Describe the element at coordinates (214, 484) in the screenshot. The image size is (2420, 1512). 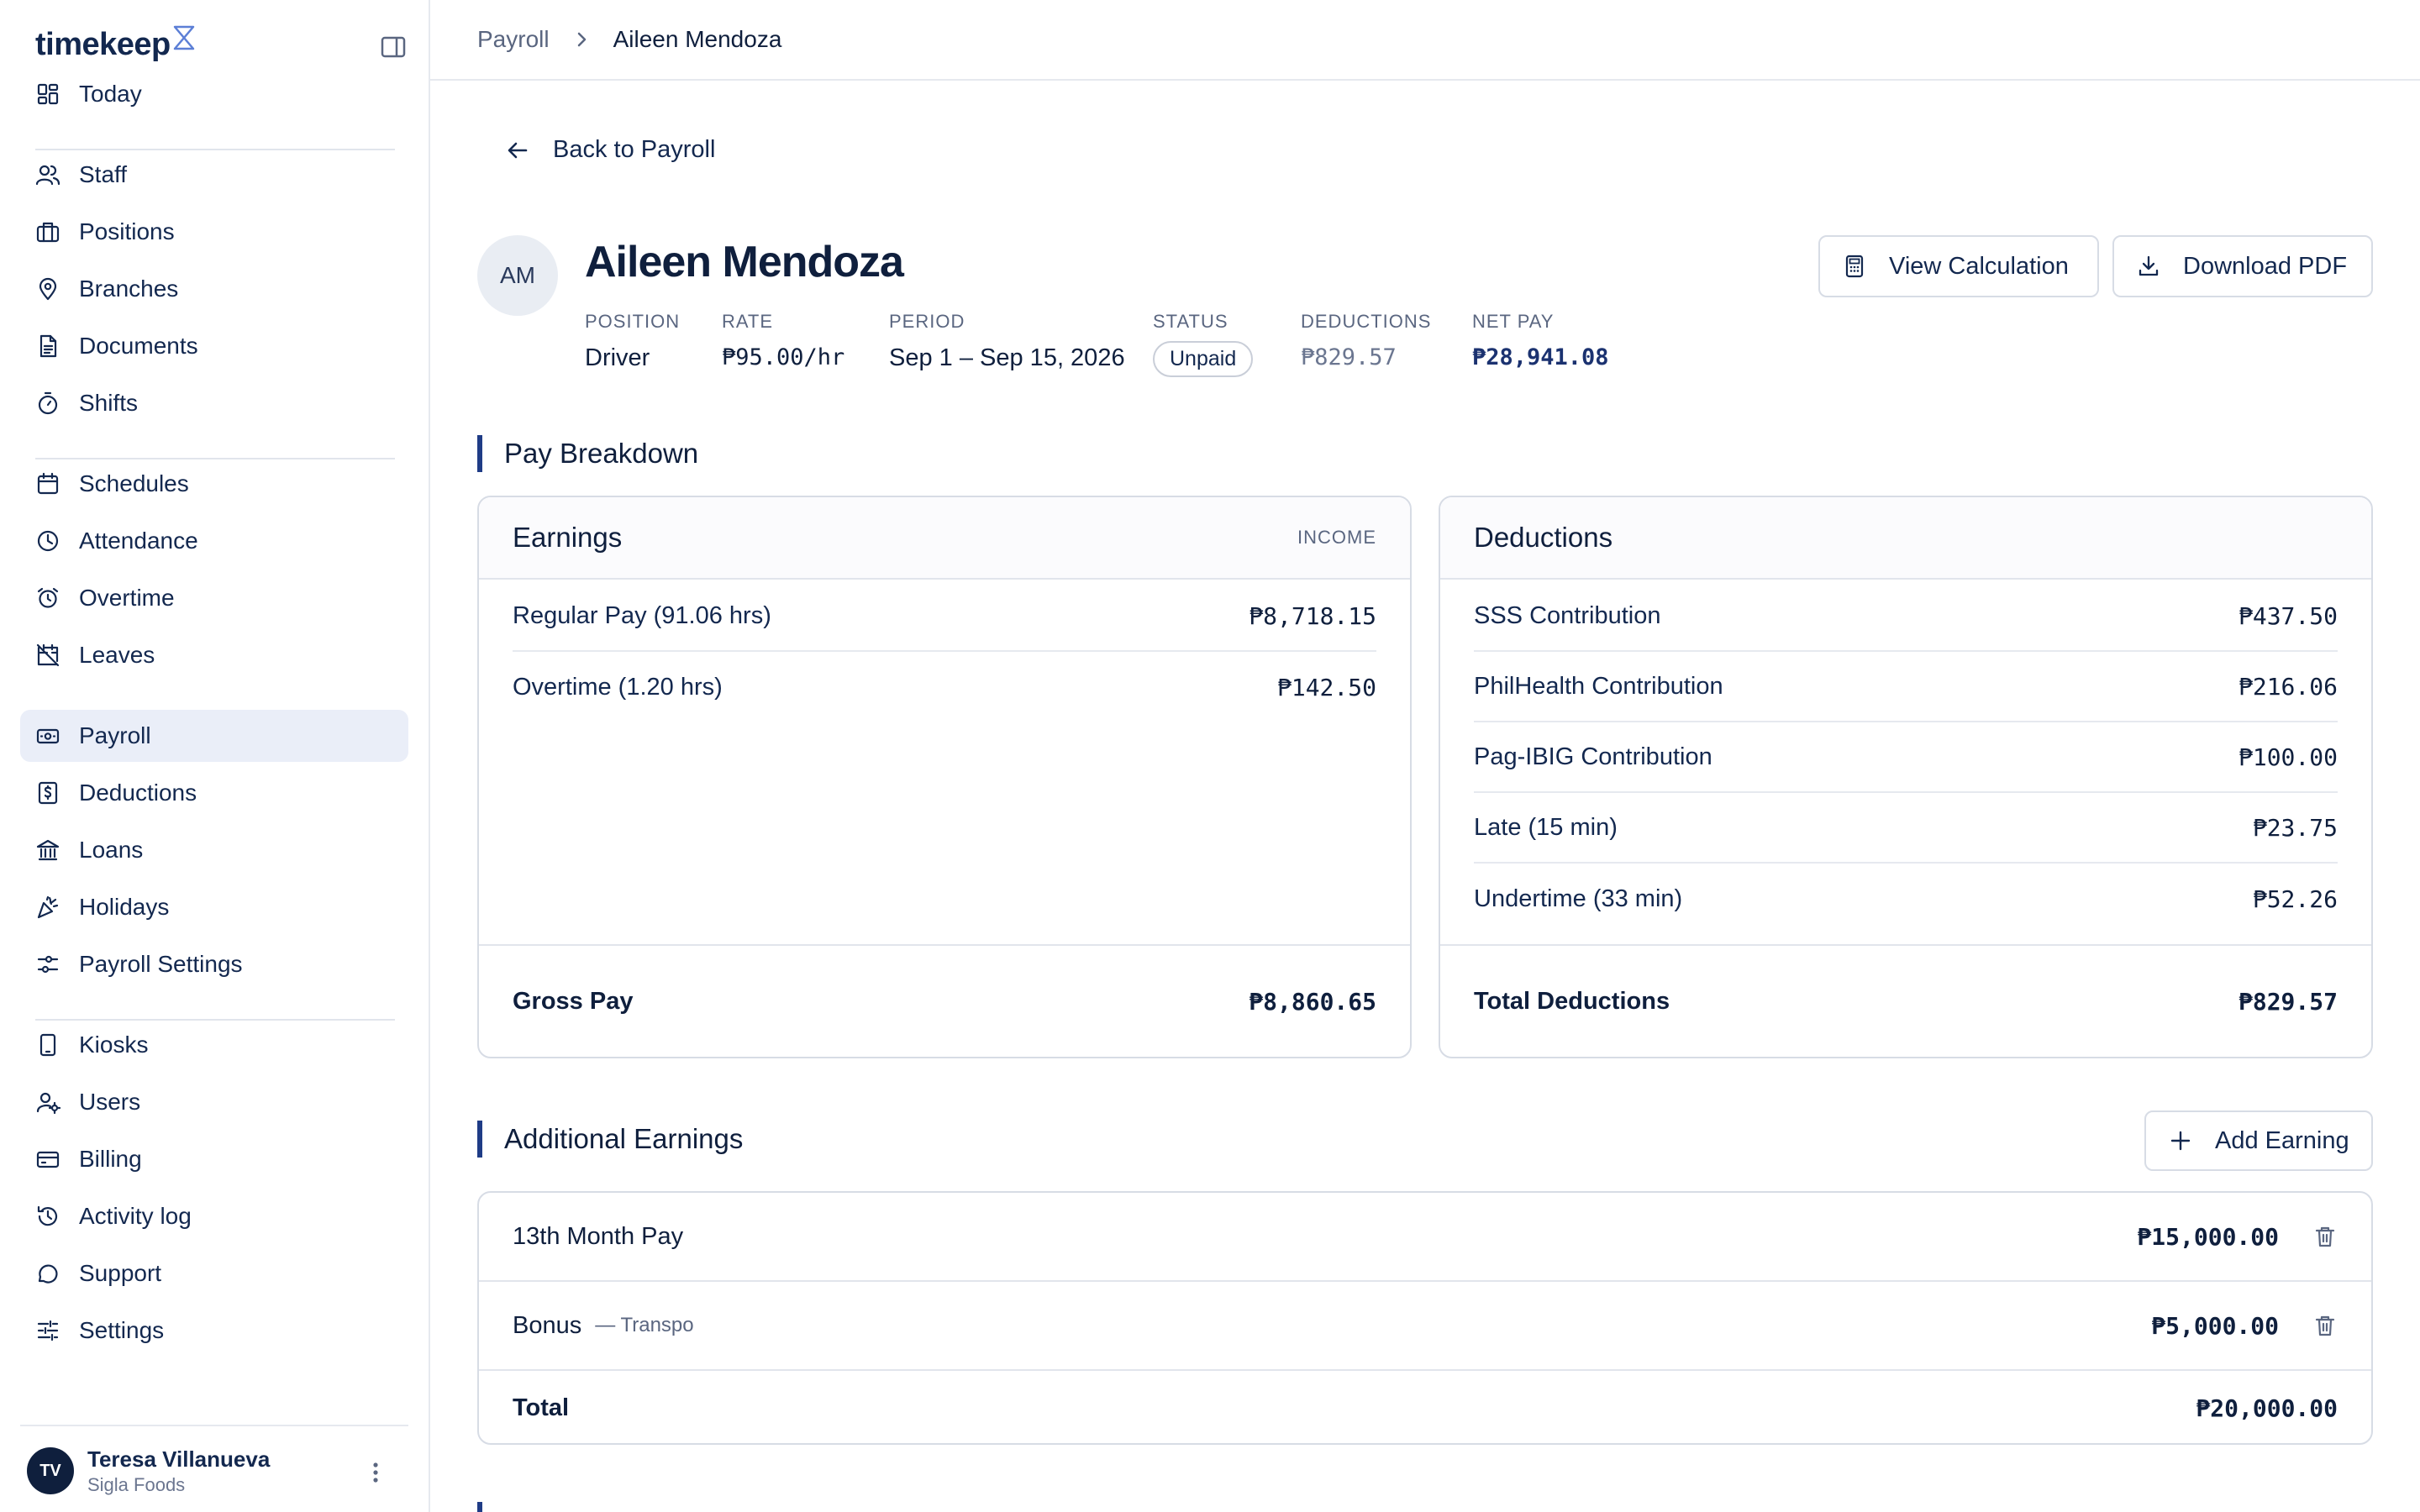
I see `sidebar-item-schedules: Schedules` at that location.